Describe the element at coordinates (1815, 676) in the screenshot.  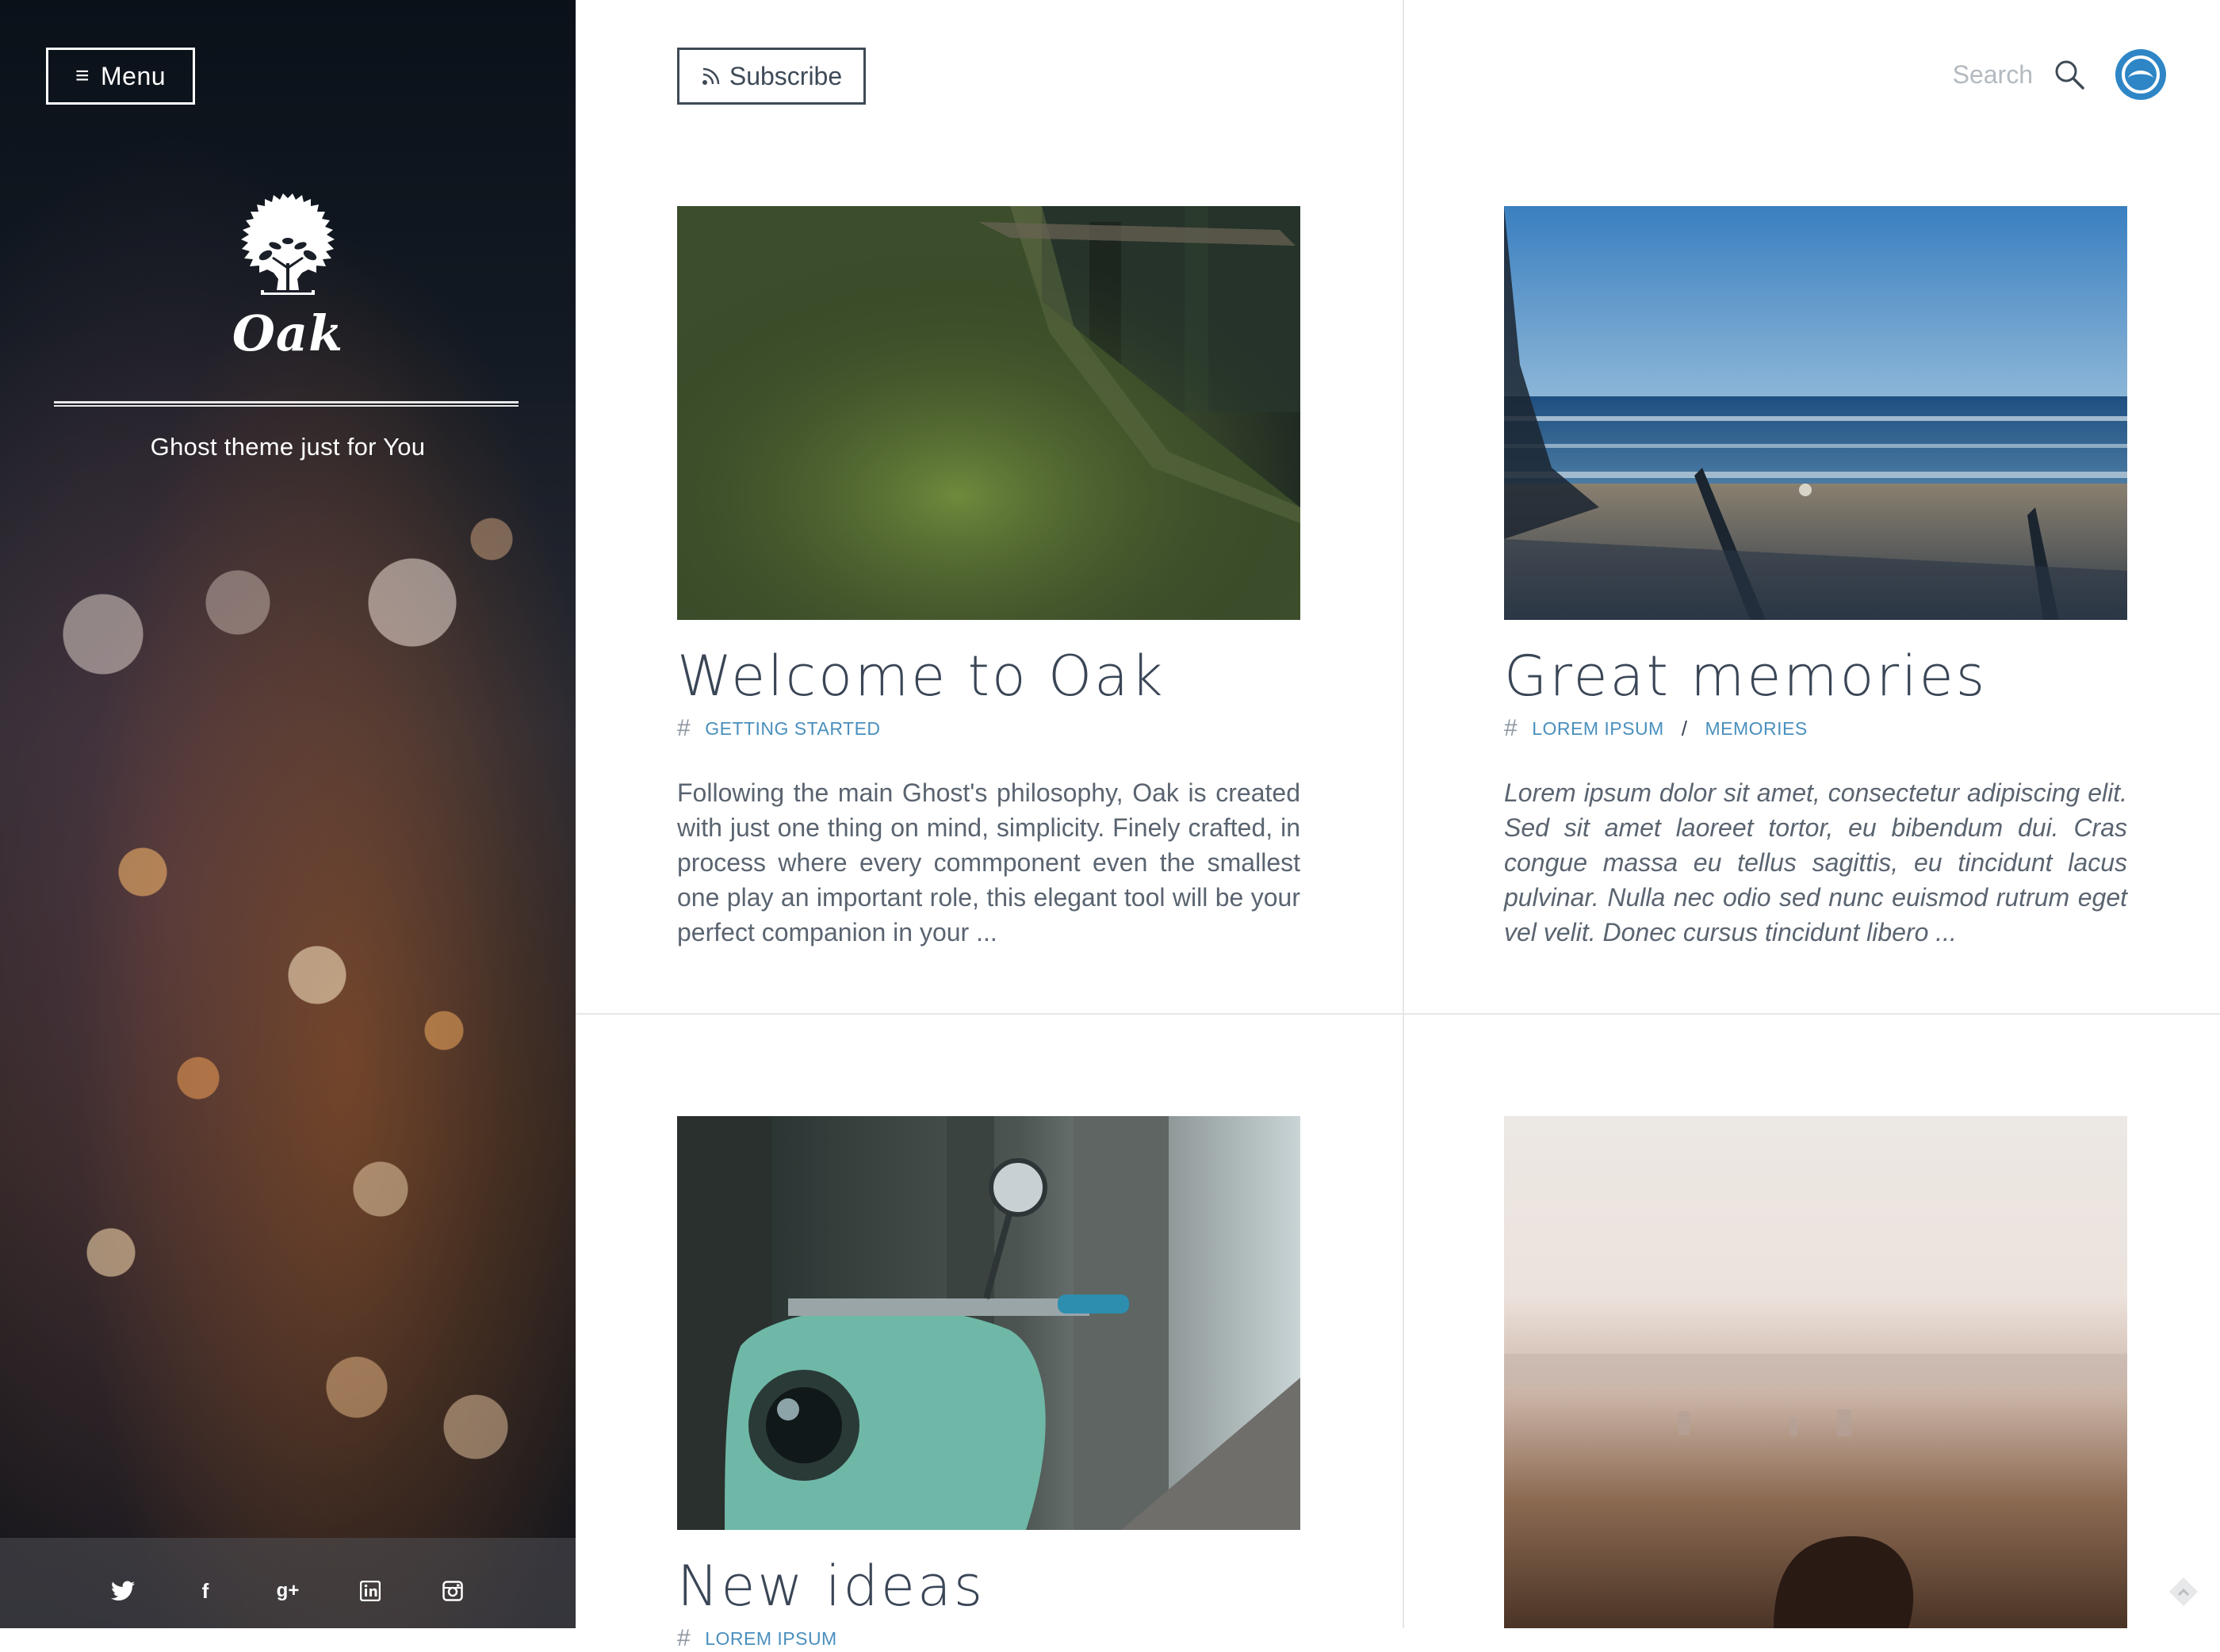
I see `post-title: Great memories` at that location.